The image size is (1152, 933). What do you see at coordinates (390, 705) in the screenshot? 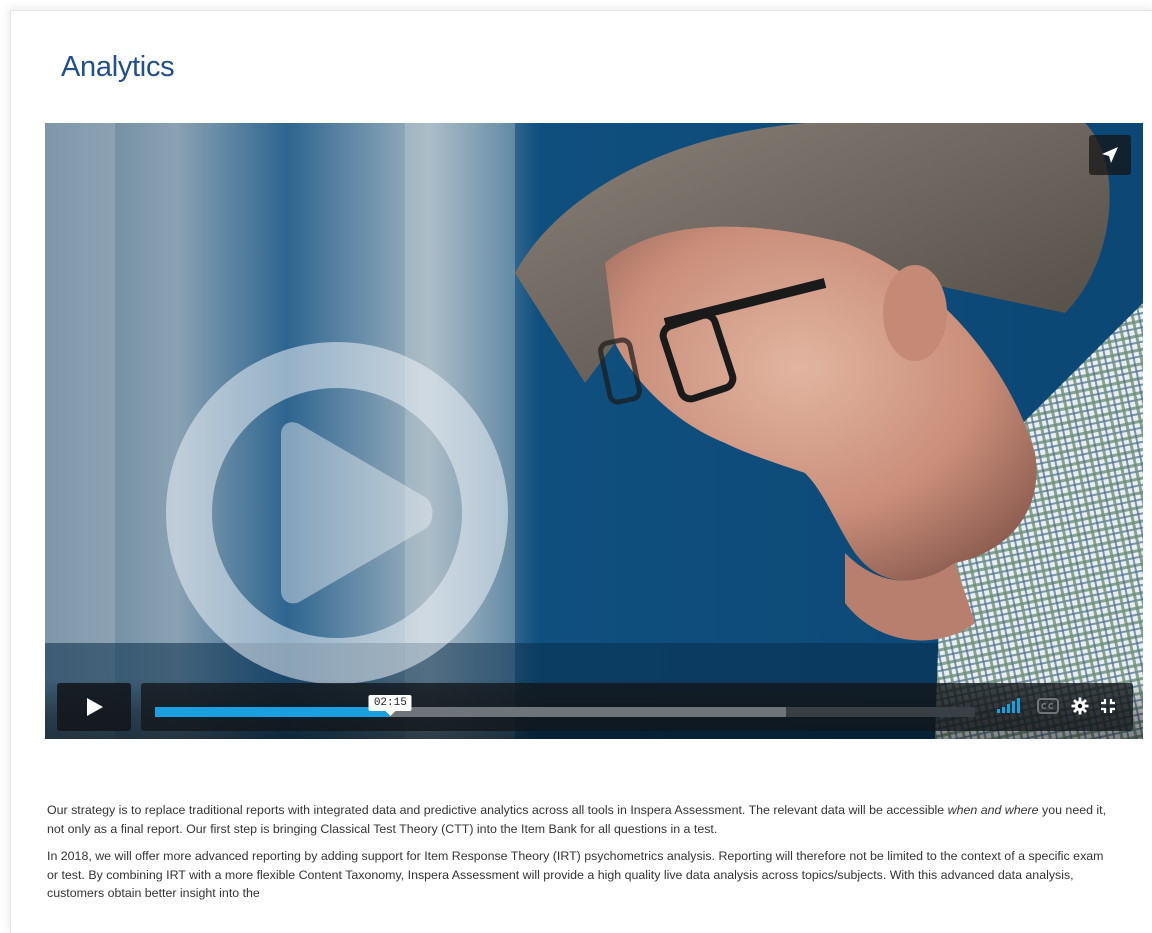
I see `current-time-tooltip: 02:15` at bounding box center [390, 705].